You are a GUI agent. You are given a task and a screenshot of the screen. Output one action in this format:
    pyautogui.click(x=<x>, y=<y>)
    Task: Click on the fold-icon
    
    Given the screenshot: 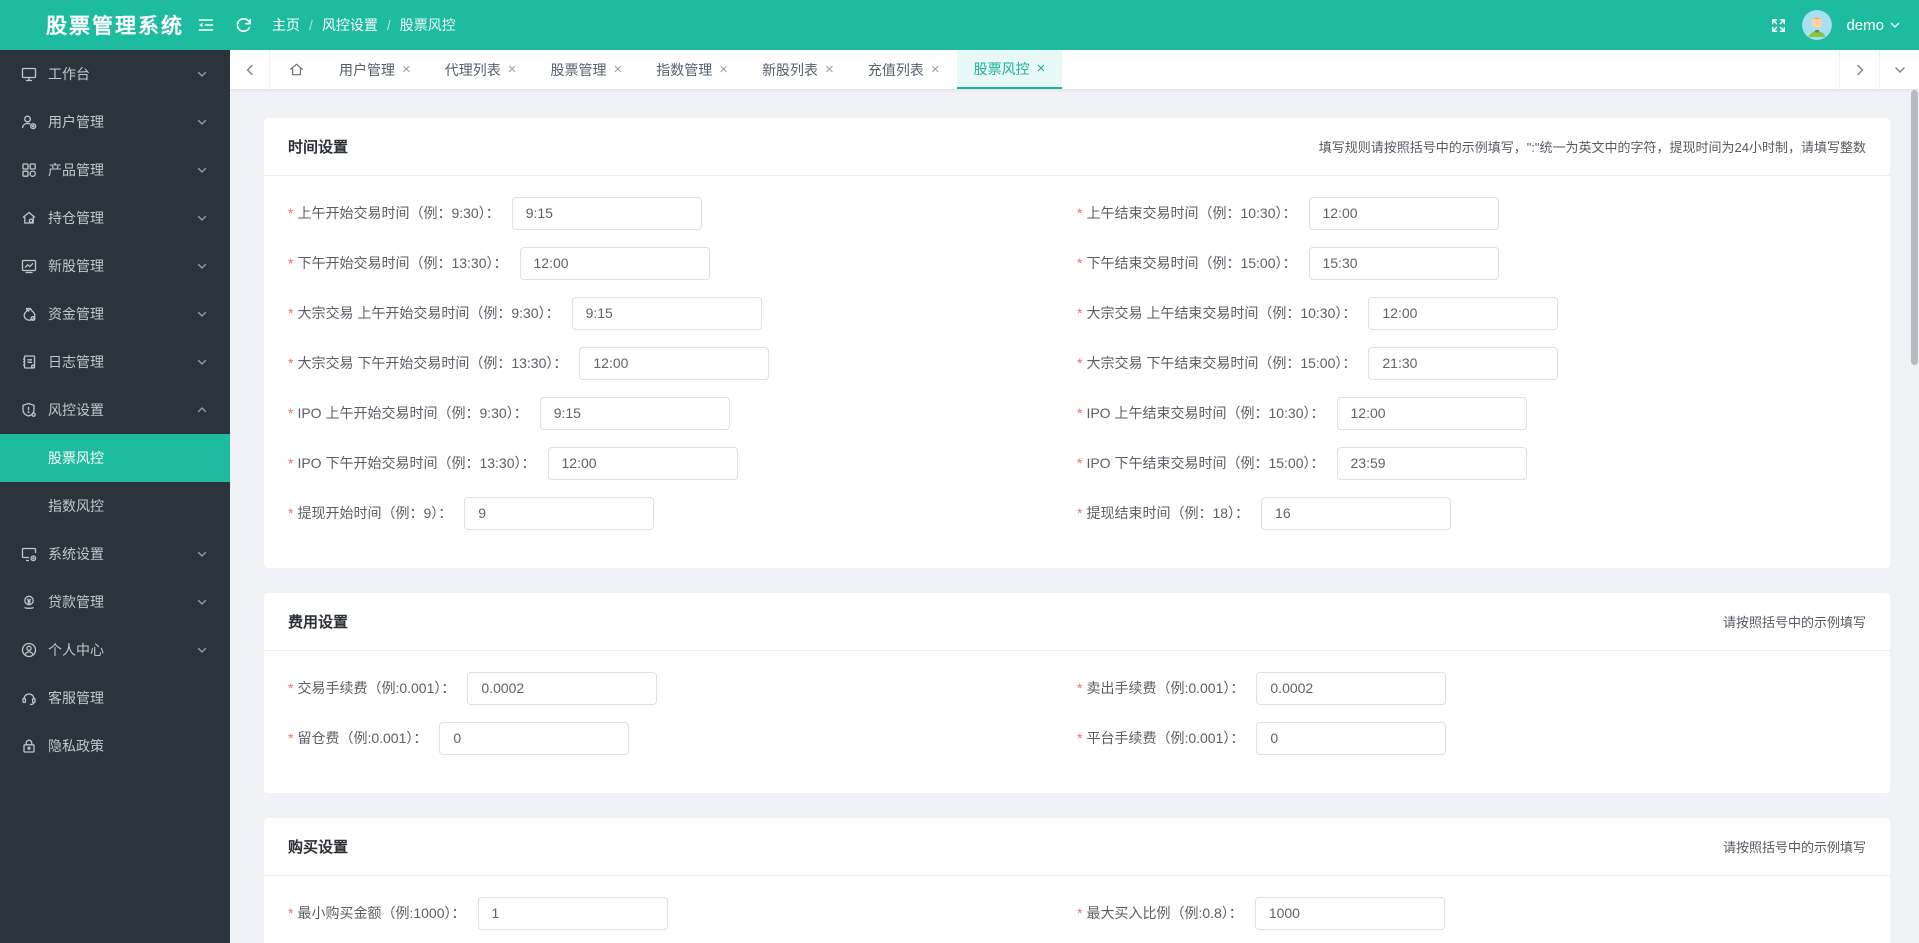 What is the action you would take?
    pyautogui.click(x=206, y=25)
    